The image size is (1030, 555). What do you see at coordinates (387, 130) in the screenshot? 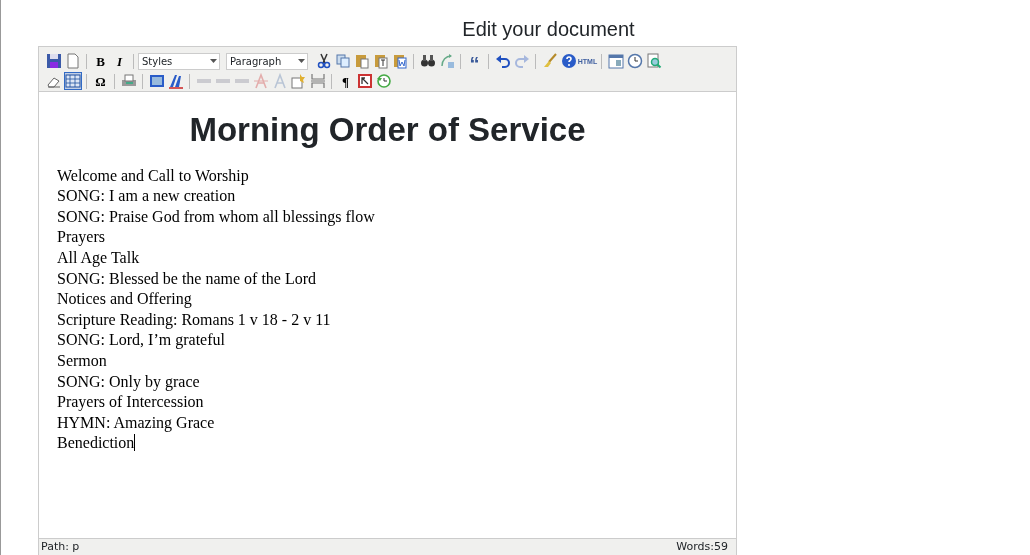
I see `document-heading: Morning Order of Service` at bounding box center [387, 130].